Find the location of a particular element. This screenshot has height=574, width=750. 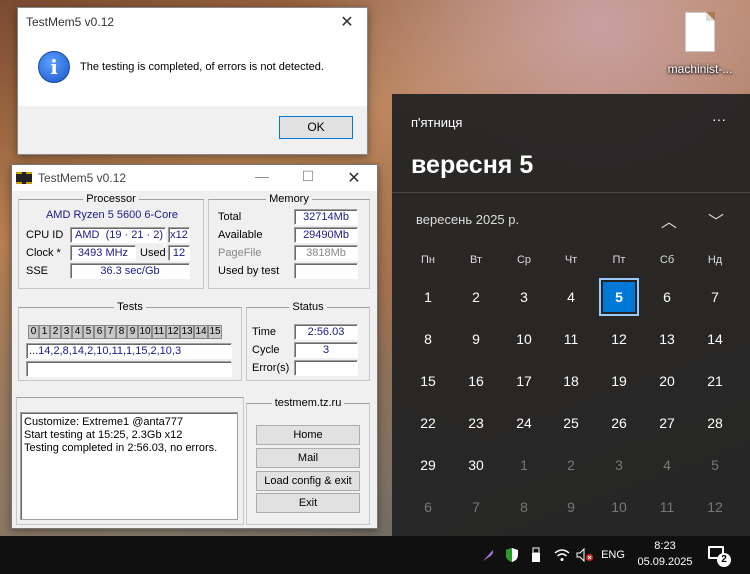

calendar-day: 22 is located at coordinates (428, 423).